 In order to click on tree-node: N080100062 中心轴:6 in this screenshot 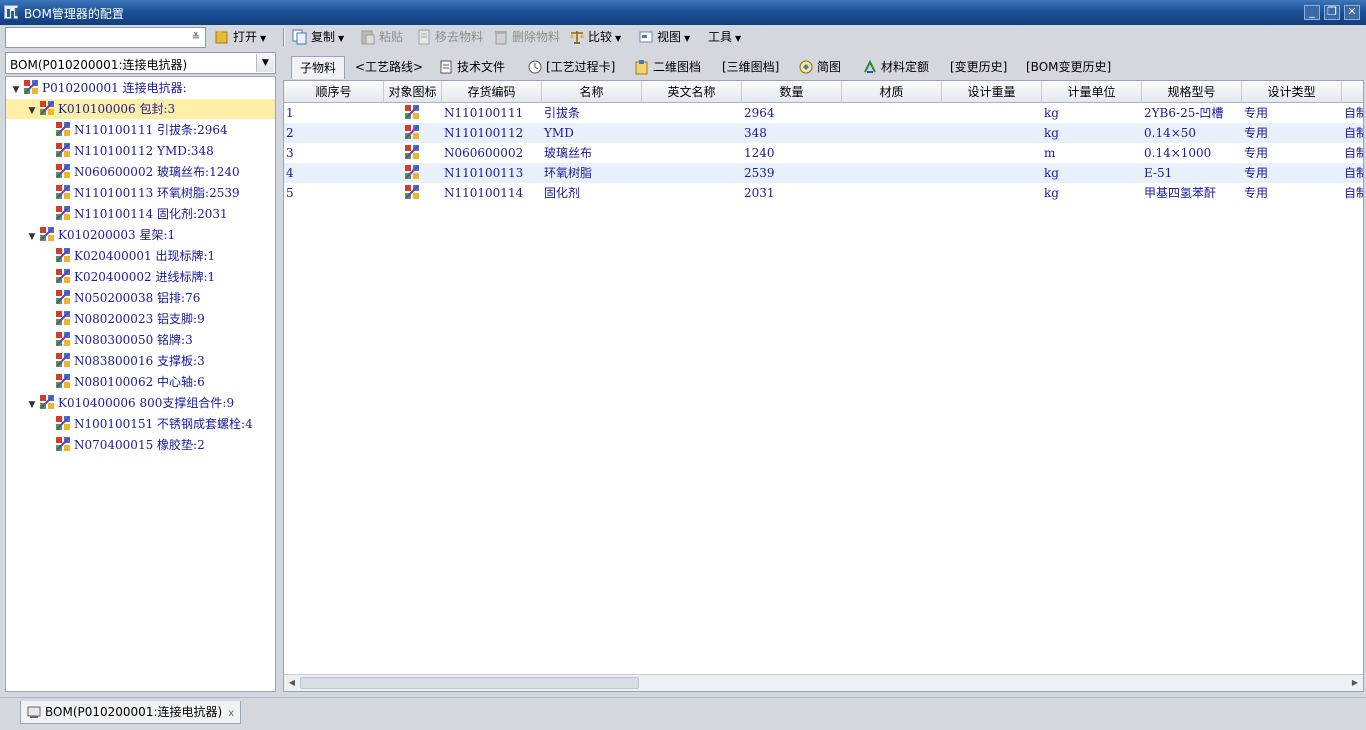, I will do `click(130, 382)`.